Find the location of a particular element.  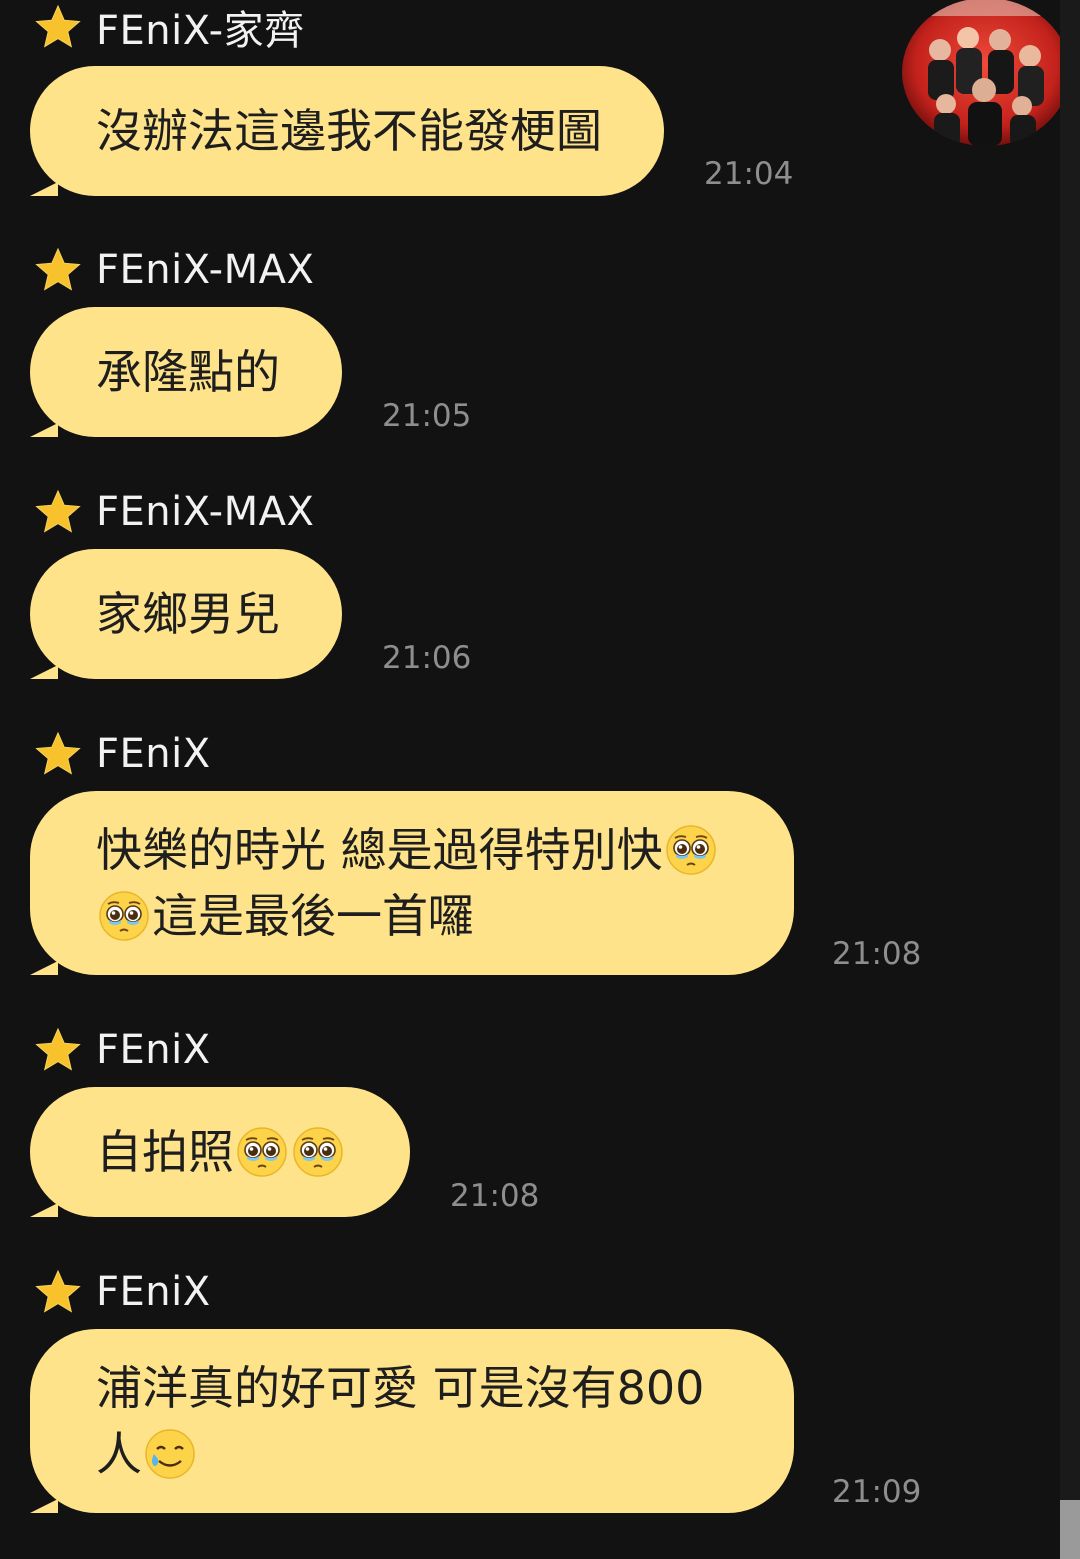

sender-row: FEniX-家齊 is located at coordinates (169, 28).